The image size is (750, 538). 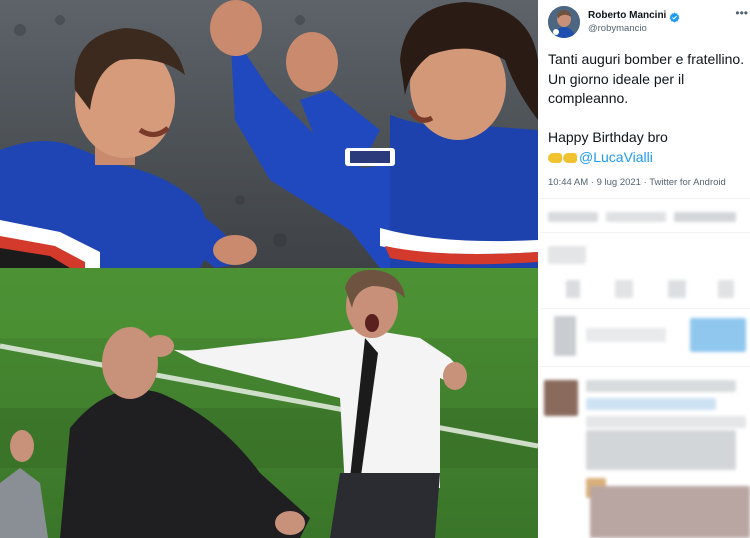 What do you see at coordinates (608, 137) in the screenshot?
I see `tweet-text-birthday: Happy Birthday bro` at bounding box center [608, 137].